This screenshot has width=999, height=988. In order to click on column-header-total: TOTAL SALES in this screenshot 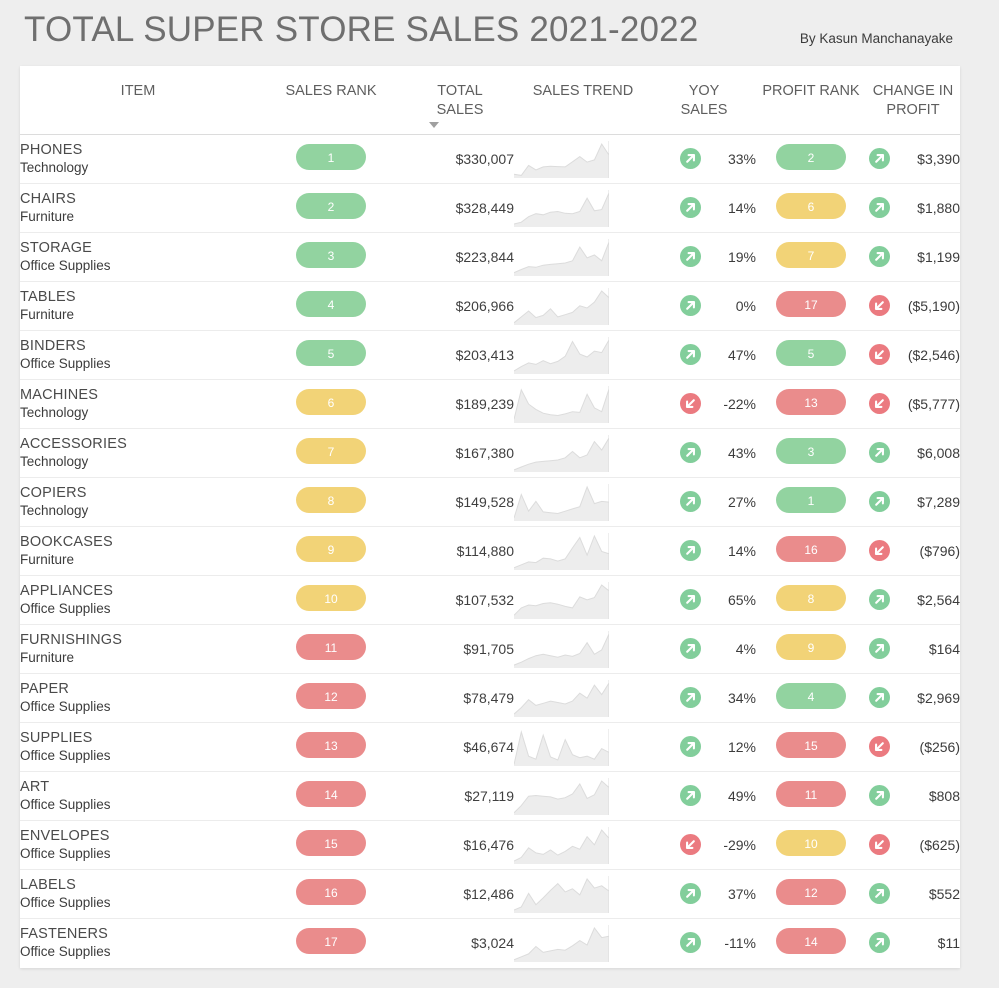, I will do `click(460, 100)`.